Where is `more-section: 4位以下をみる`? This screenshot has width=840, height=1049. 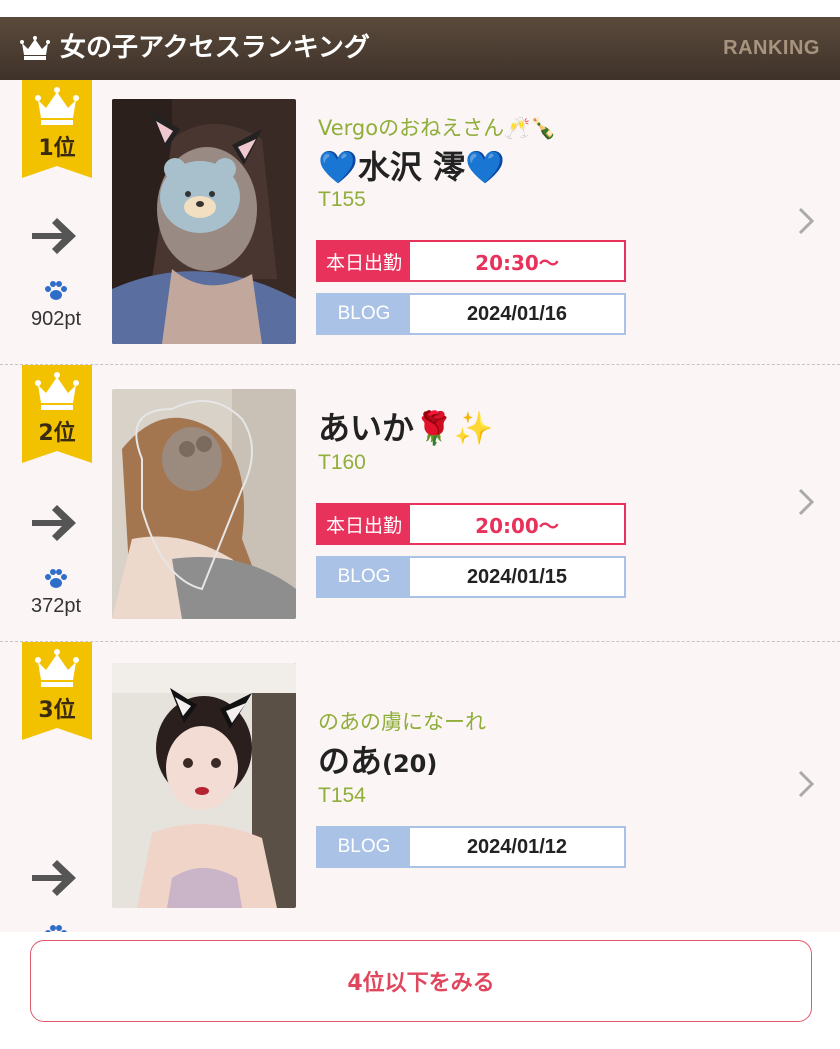
more-section: 4位以下をみる is located at coordinates (420, 990).